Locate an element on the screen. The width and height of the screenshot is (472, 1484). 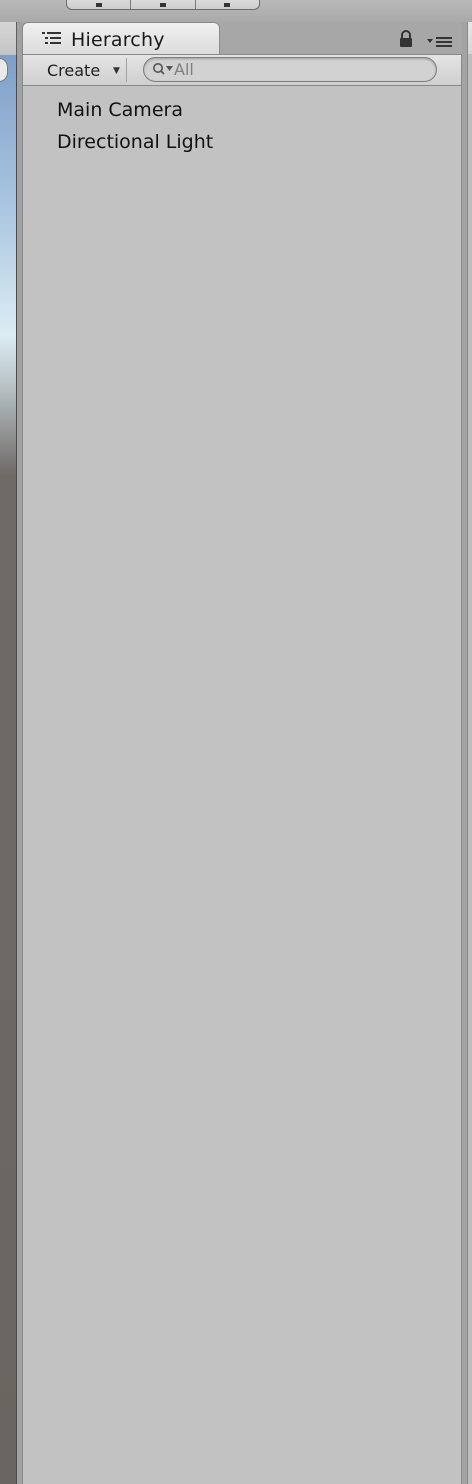
create-button: Create ▼ is located at coordinates (81, 70).